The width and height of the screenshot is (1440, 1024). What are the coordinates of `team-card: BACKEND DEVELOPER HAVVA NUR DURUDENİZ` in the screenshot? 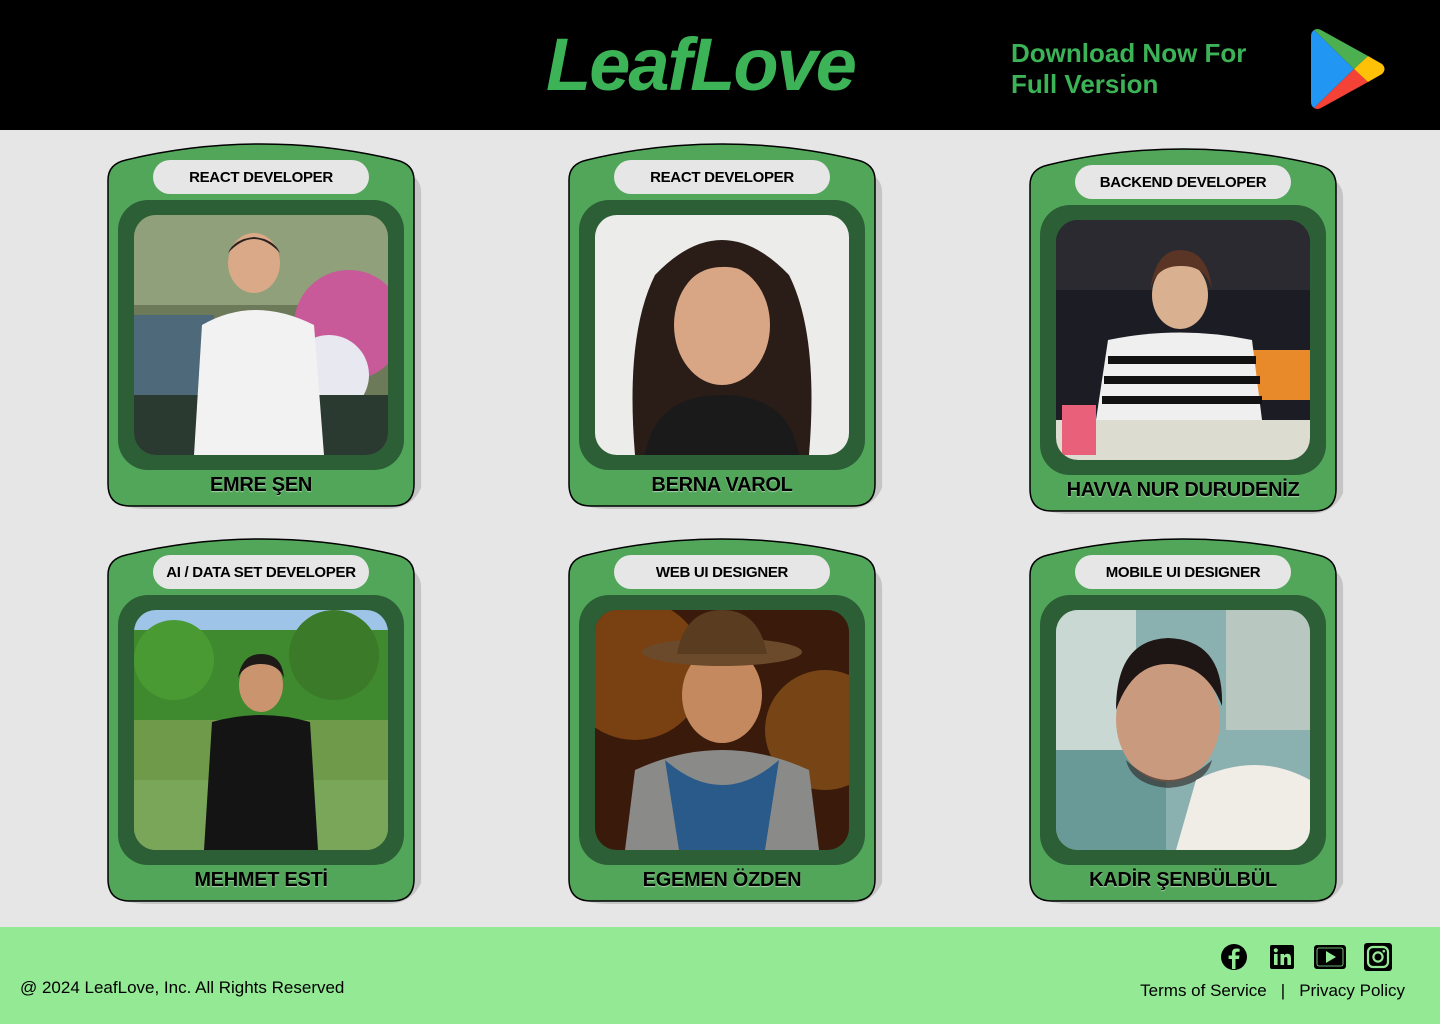 It's located at (1186, 331).